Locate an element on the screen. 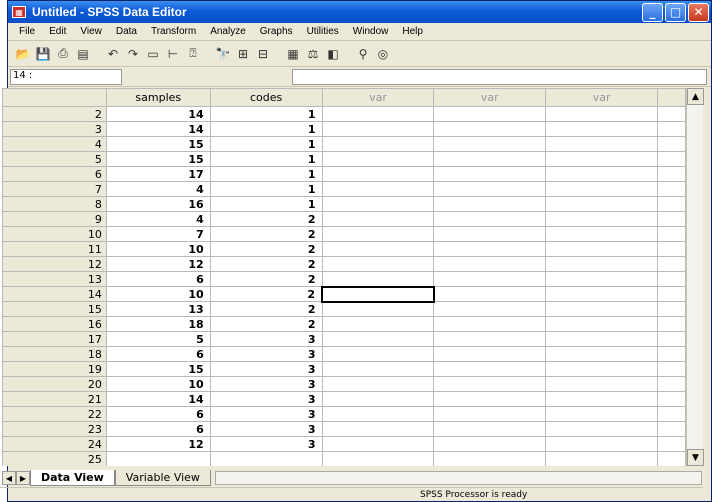 The width and height of the screenshot is (717, 502). row-number: 19 is located at coordinates (54, 369).